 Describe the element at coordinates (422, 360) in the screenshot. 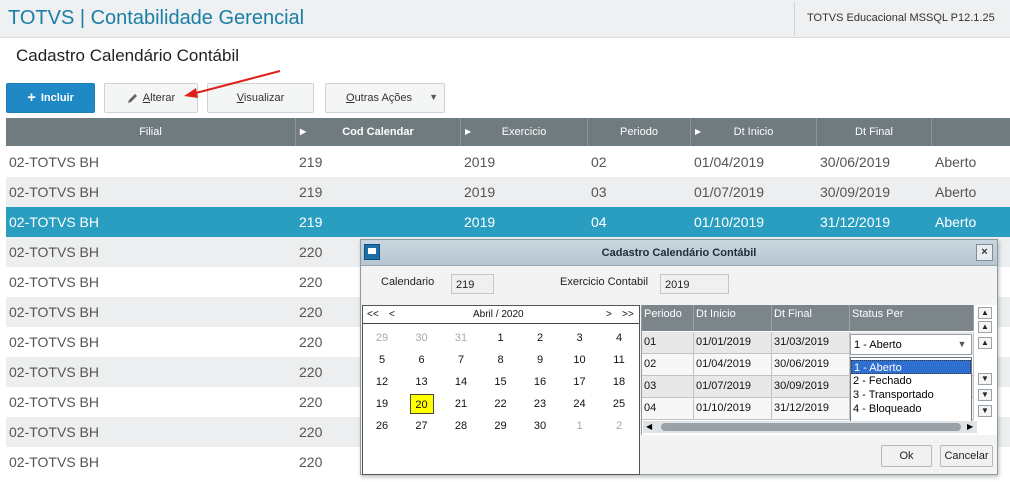

I see `calendar-day: 6` at that location.